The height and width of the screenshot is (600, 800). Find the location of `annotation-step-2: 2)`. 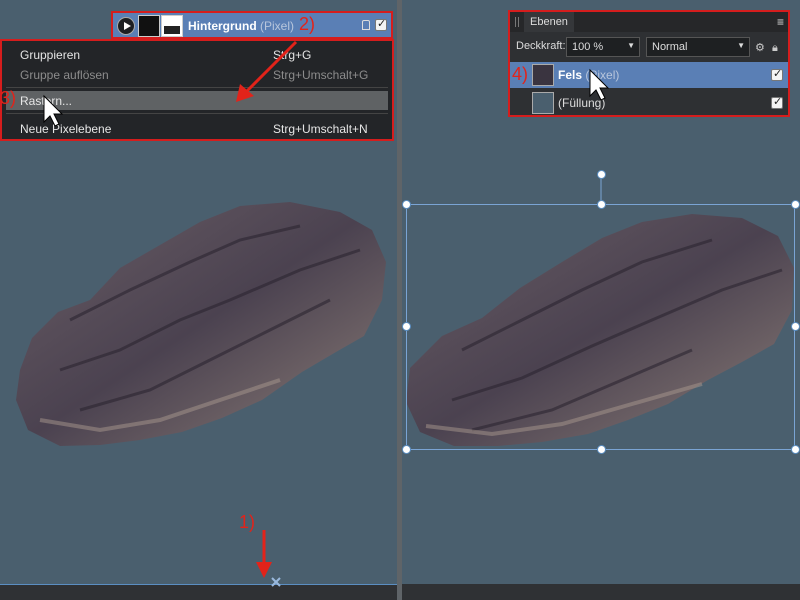

annotation-step-2: 2) is located at coordinates (307, 24).